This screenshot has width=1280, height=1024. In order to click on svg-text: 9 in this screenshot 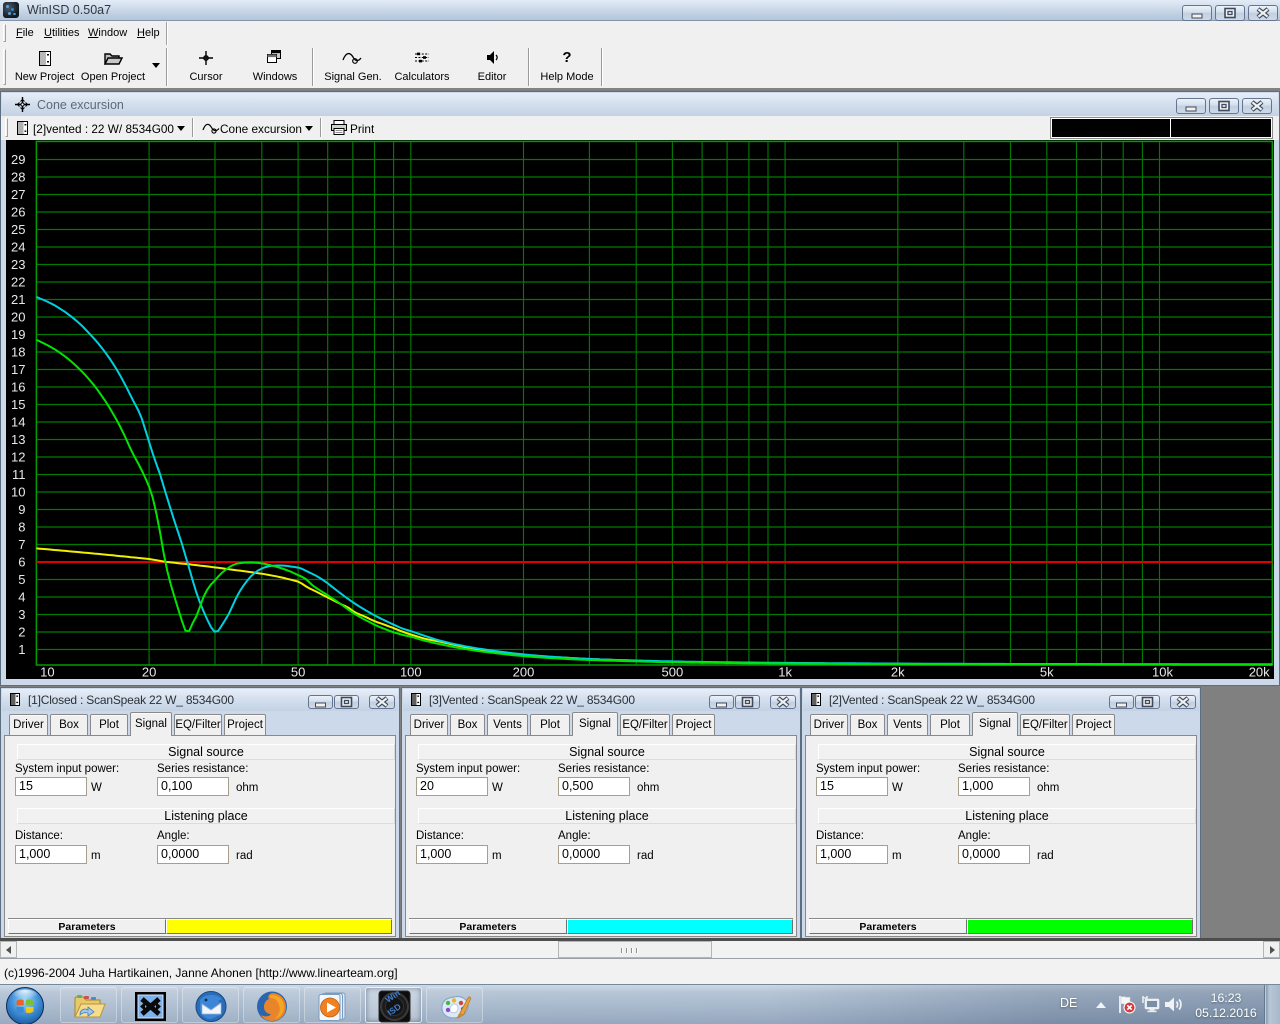, I will do `click(21, 509)`.